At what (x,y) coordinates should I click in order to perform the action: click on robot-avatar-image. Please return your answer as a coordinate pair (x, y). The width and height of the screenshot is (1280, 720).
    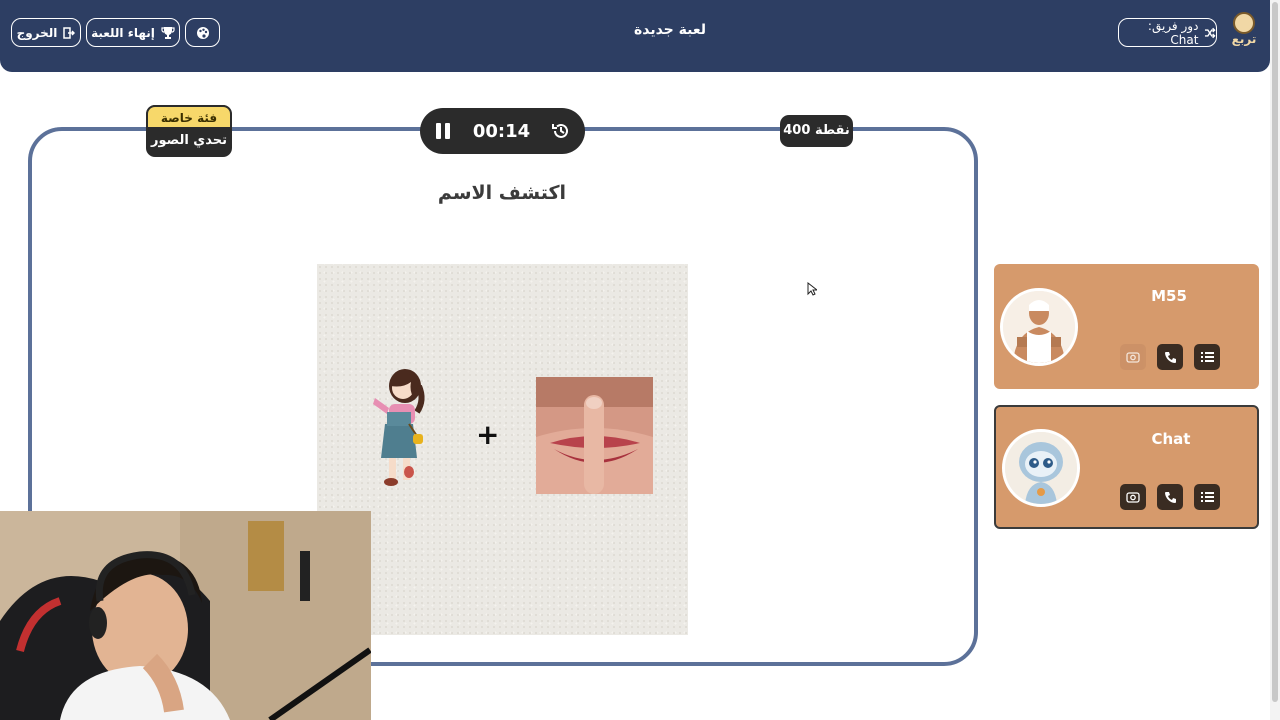
    Looking at the image, I should click on (1041, 468).